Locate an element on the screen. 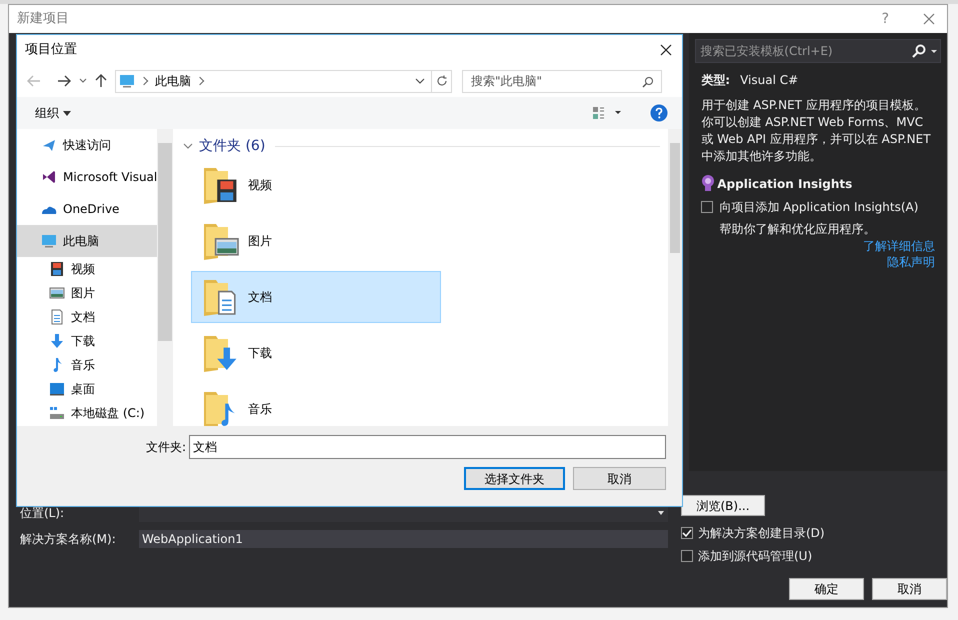 The image size is (958, 620). type-value: Visual C# is located at coordinates (769, 80).